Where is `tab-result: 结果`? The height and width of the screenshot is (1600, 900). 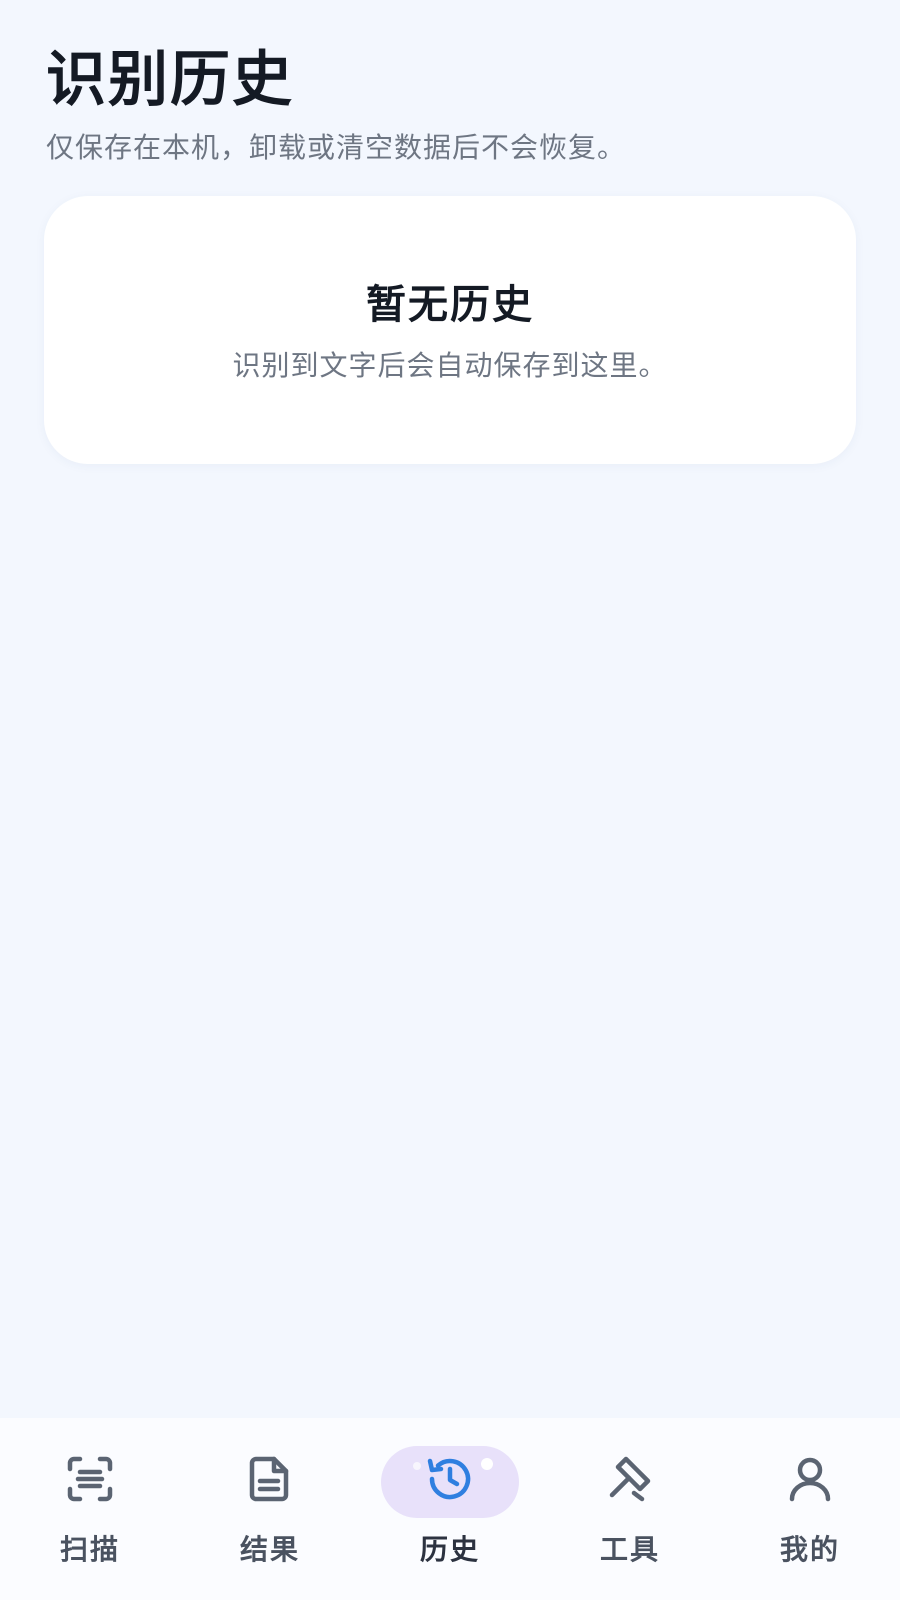 tab-result: 结果 is located at coordinates (270, 1509).